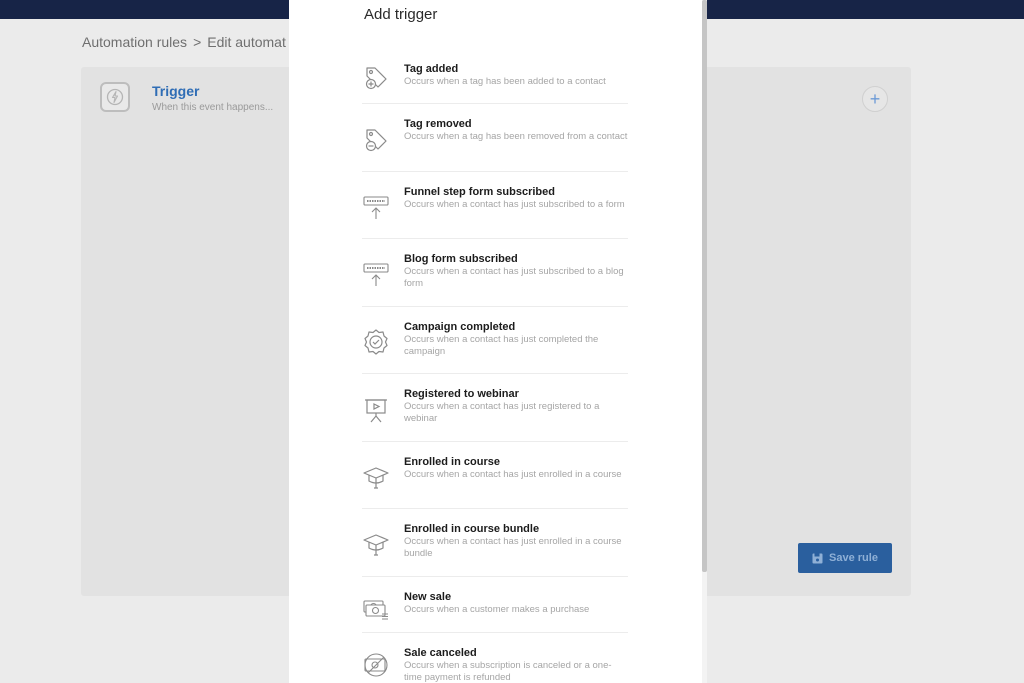  I want to click on add-step-button: +, so click(875, 99).